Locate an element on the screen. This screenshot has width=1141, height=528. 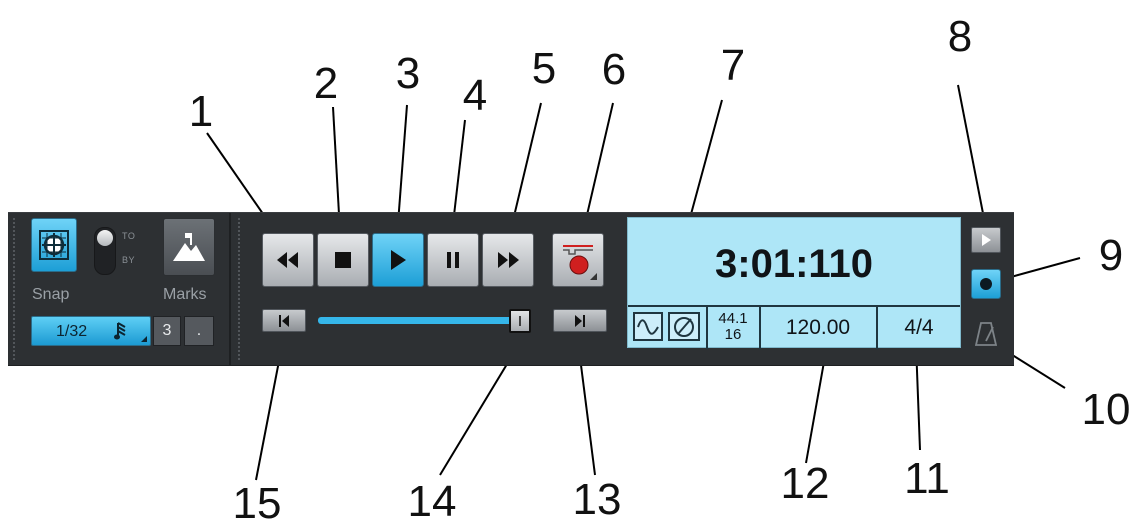
go-to-end-button is located at coordinates (580, 320).